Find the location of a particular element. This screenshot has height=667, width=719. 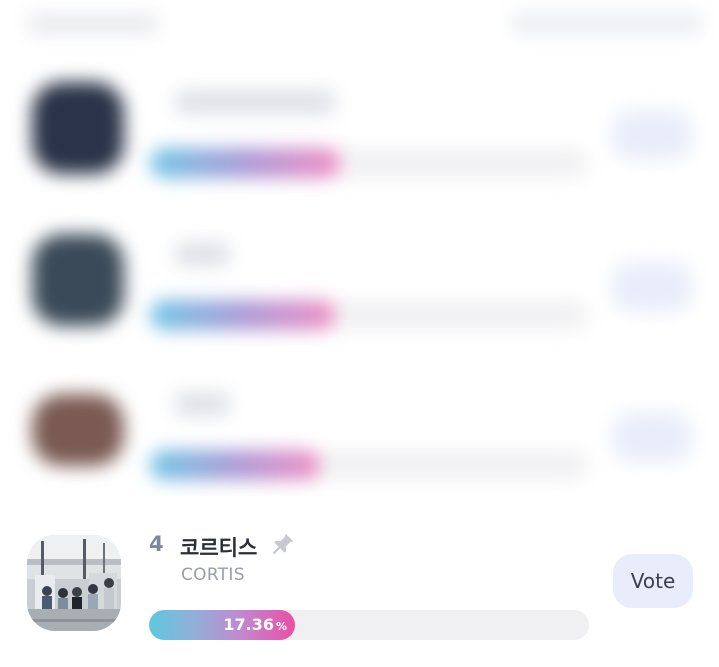

rank-number: 4 is located at coordinates (156, 544).